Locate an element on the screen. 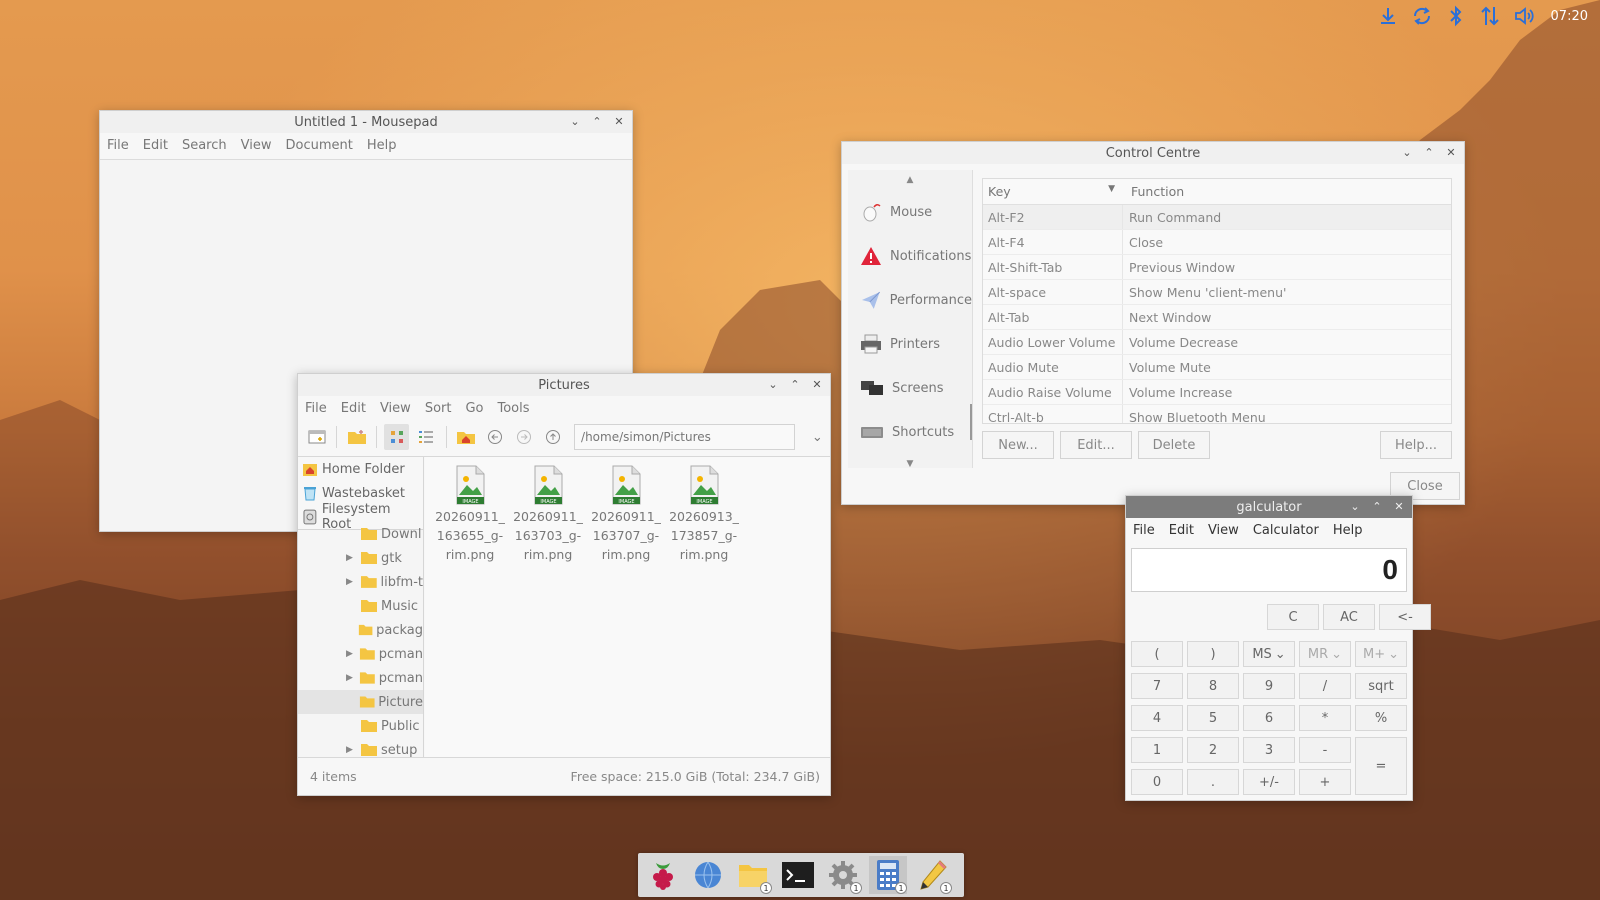 The width and height of the screenshot is (1600, 900). key-button: + is located at coordinates (1325, 782).